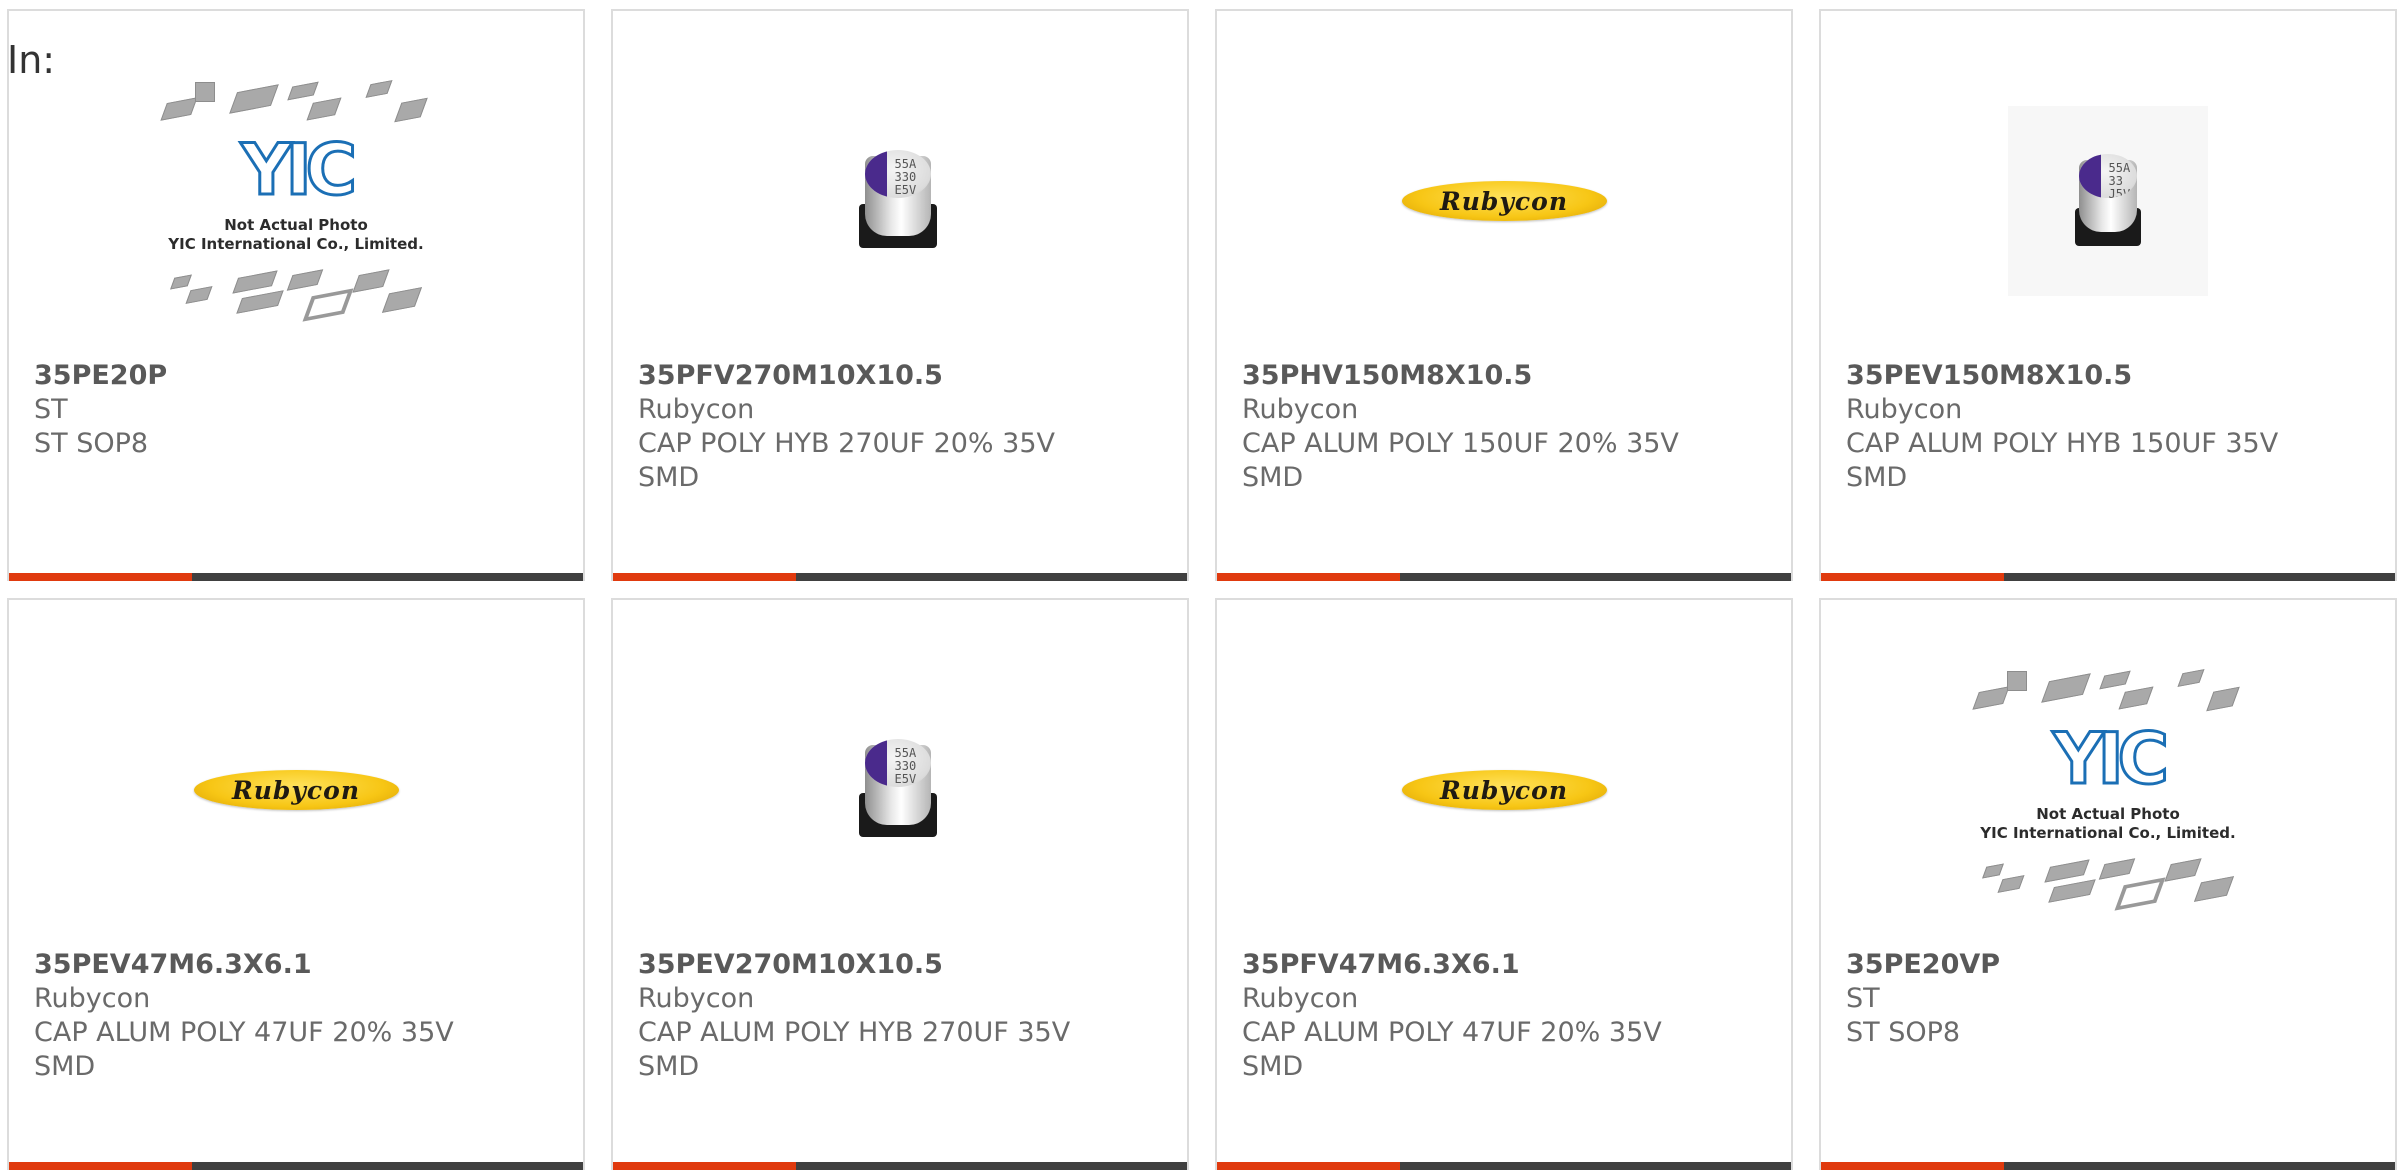  What do you see at coordinates (1506, 376) in the screenshot?
I see `part-number: 35PHV150M8X10.5` at bounding box center [1506, 376].